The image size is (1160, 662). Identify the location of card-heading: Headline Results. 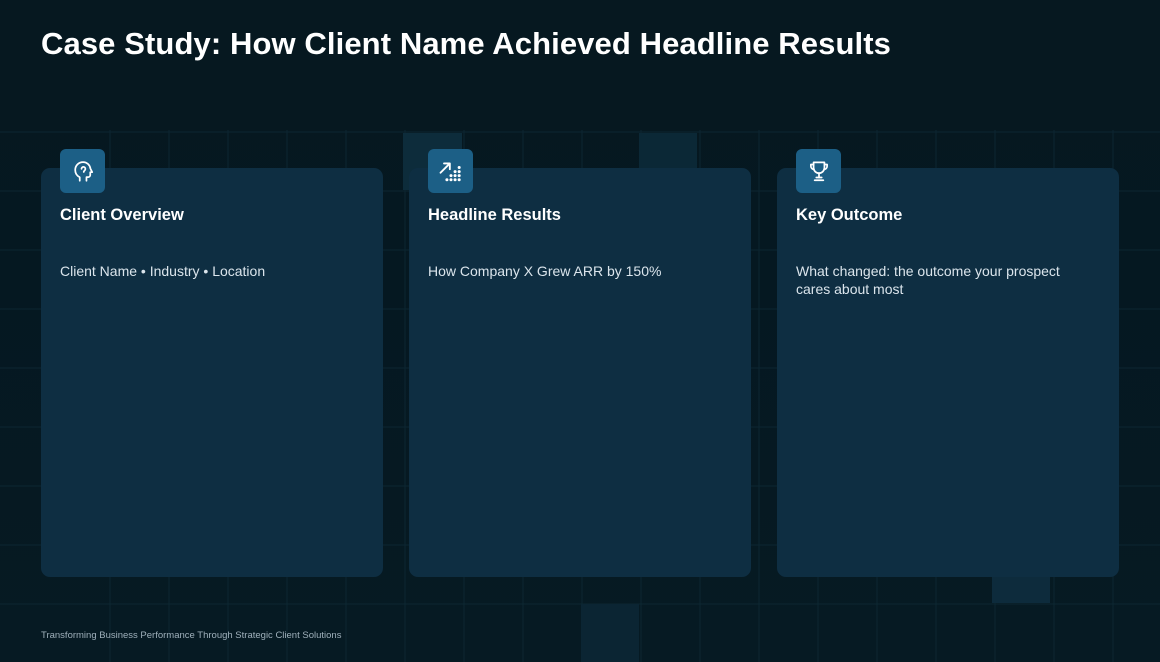
(494, 215).